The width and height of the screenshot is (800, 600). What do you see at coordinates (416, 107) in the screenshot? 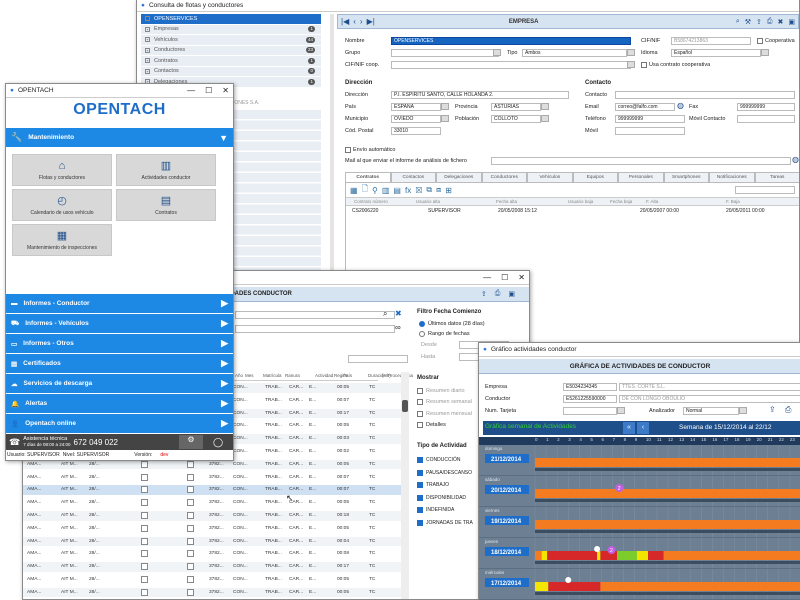
I see `pais-field: ESPAÑA` at bounding box center [416, 107].